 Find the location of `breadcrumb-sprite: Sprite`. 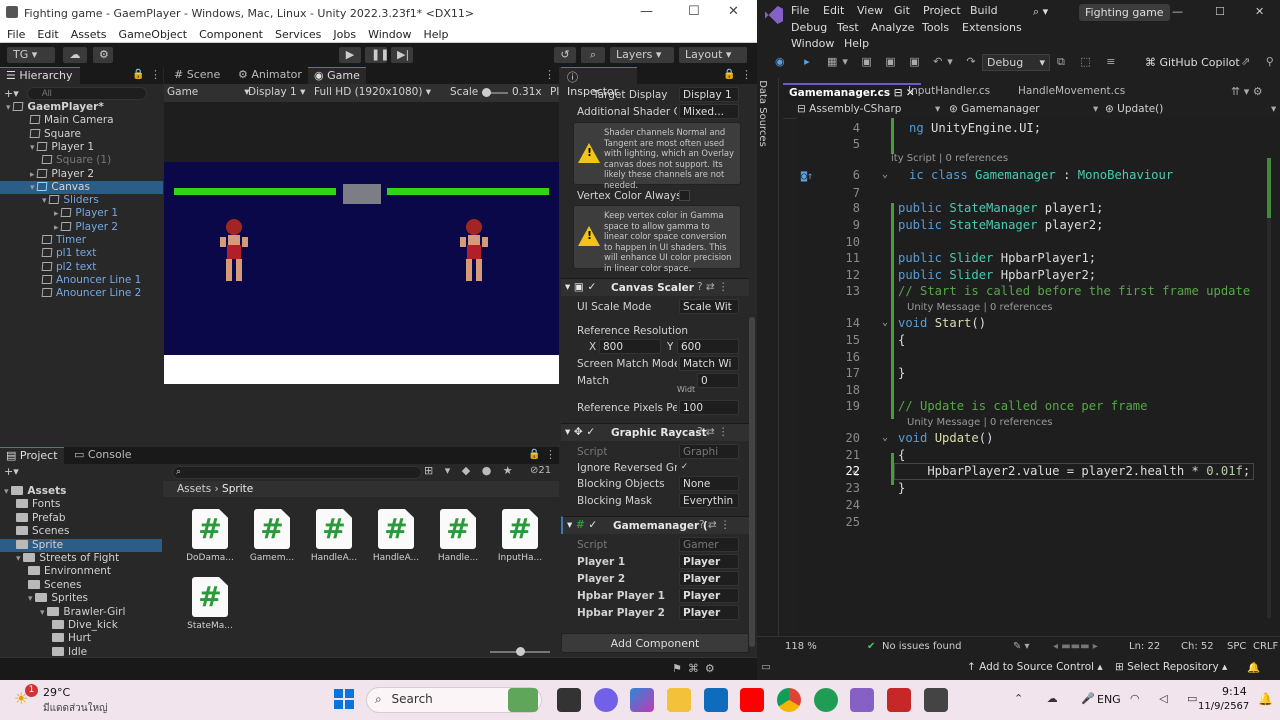

breadcrumb-sprite: Sprite is located at coordinates (237, 489).